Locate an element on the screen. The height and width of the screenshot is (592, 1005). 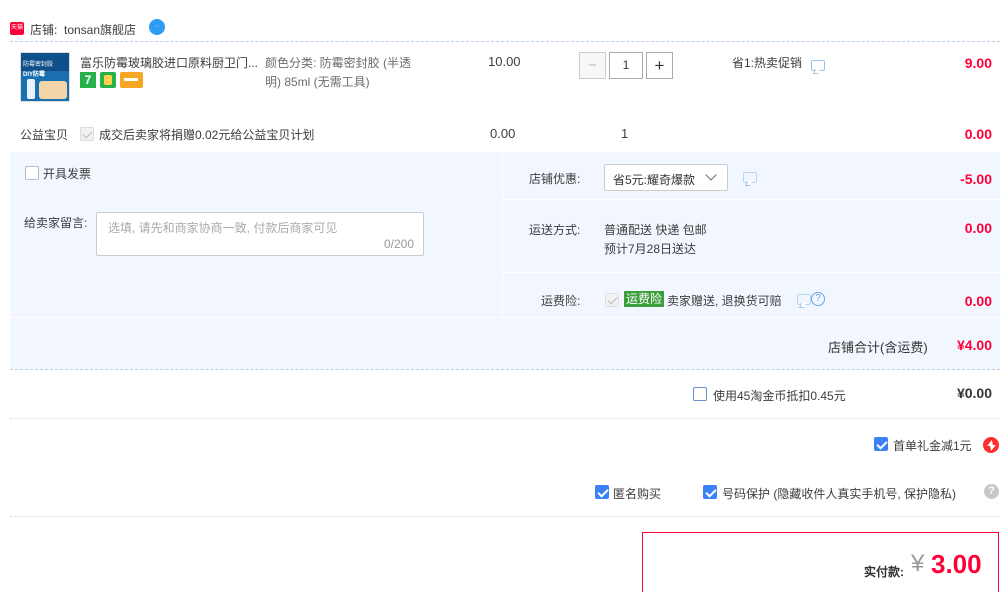
quantity-stepper: − 1 + is located at coordinates (627, 65).